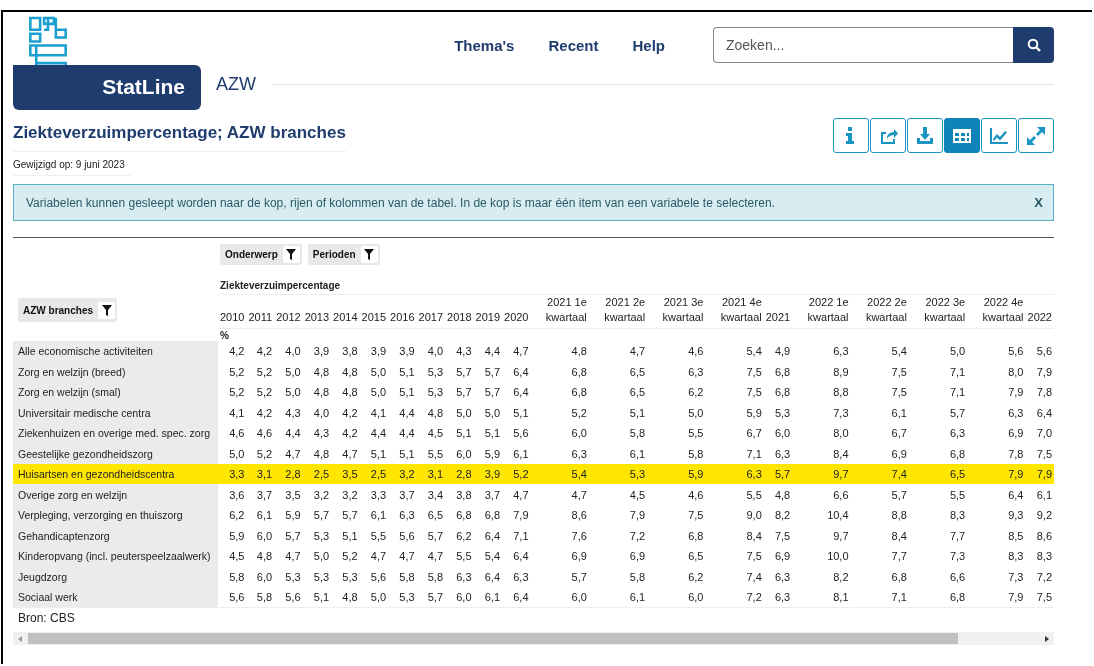 The image size is (1094, 666). I want to click on variable-chip: Onderwerp, so click(261, 254).